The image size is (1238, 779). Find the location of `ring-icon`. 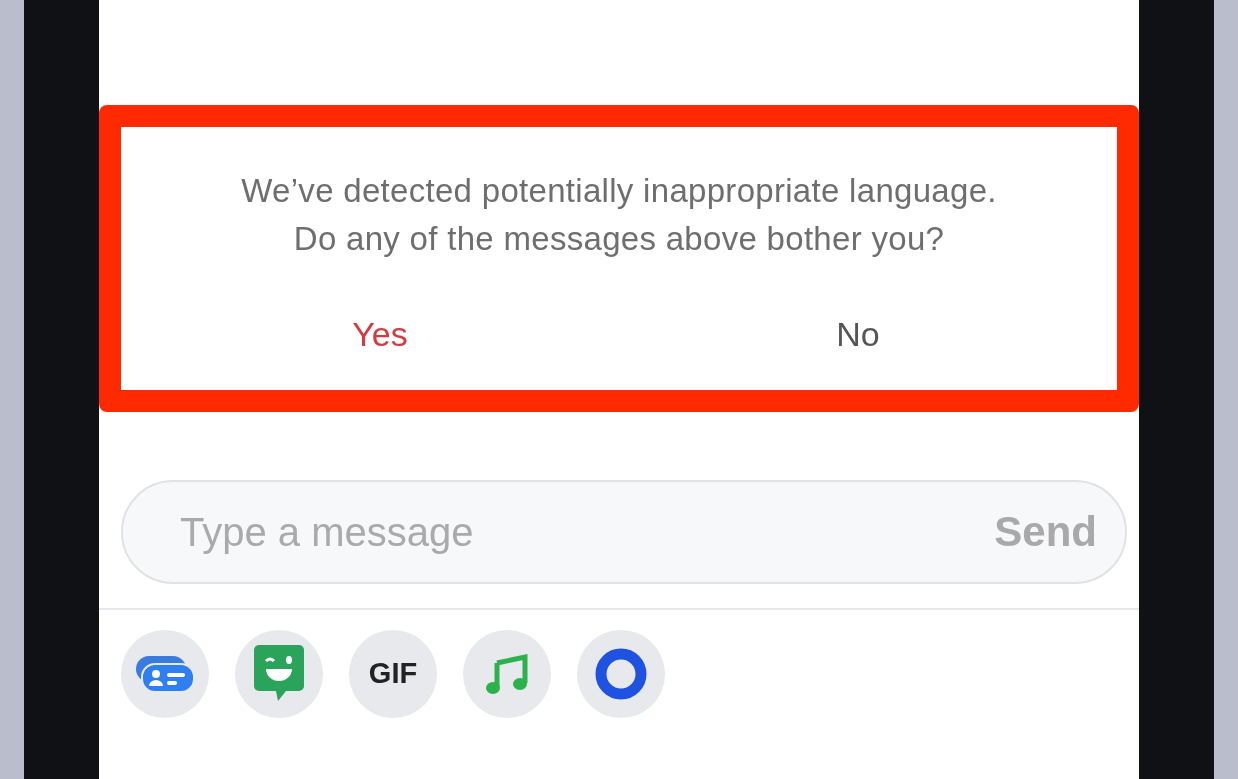

ring-icon is located at coordinates (621, 673).